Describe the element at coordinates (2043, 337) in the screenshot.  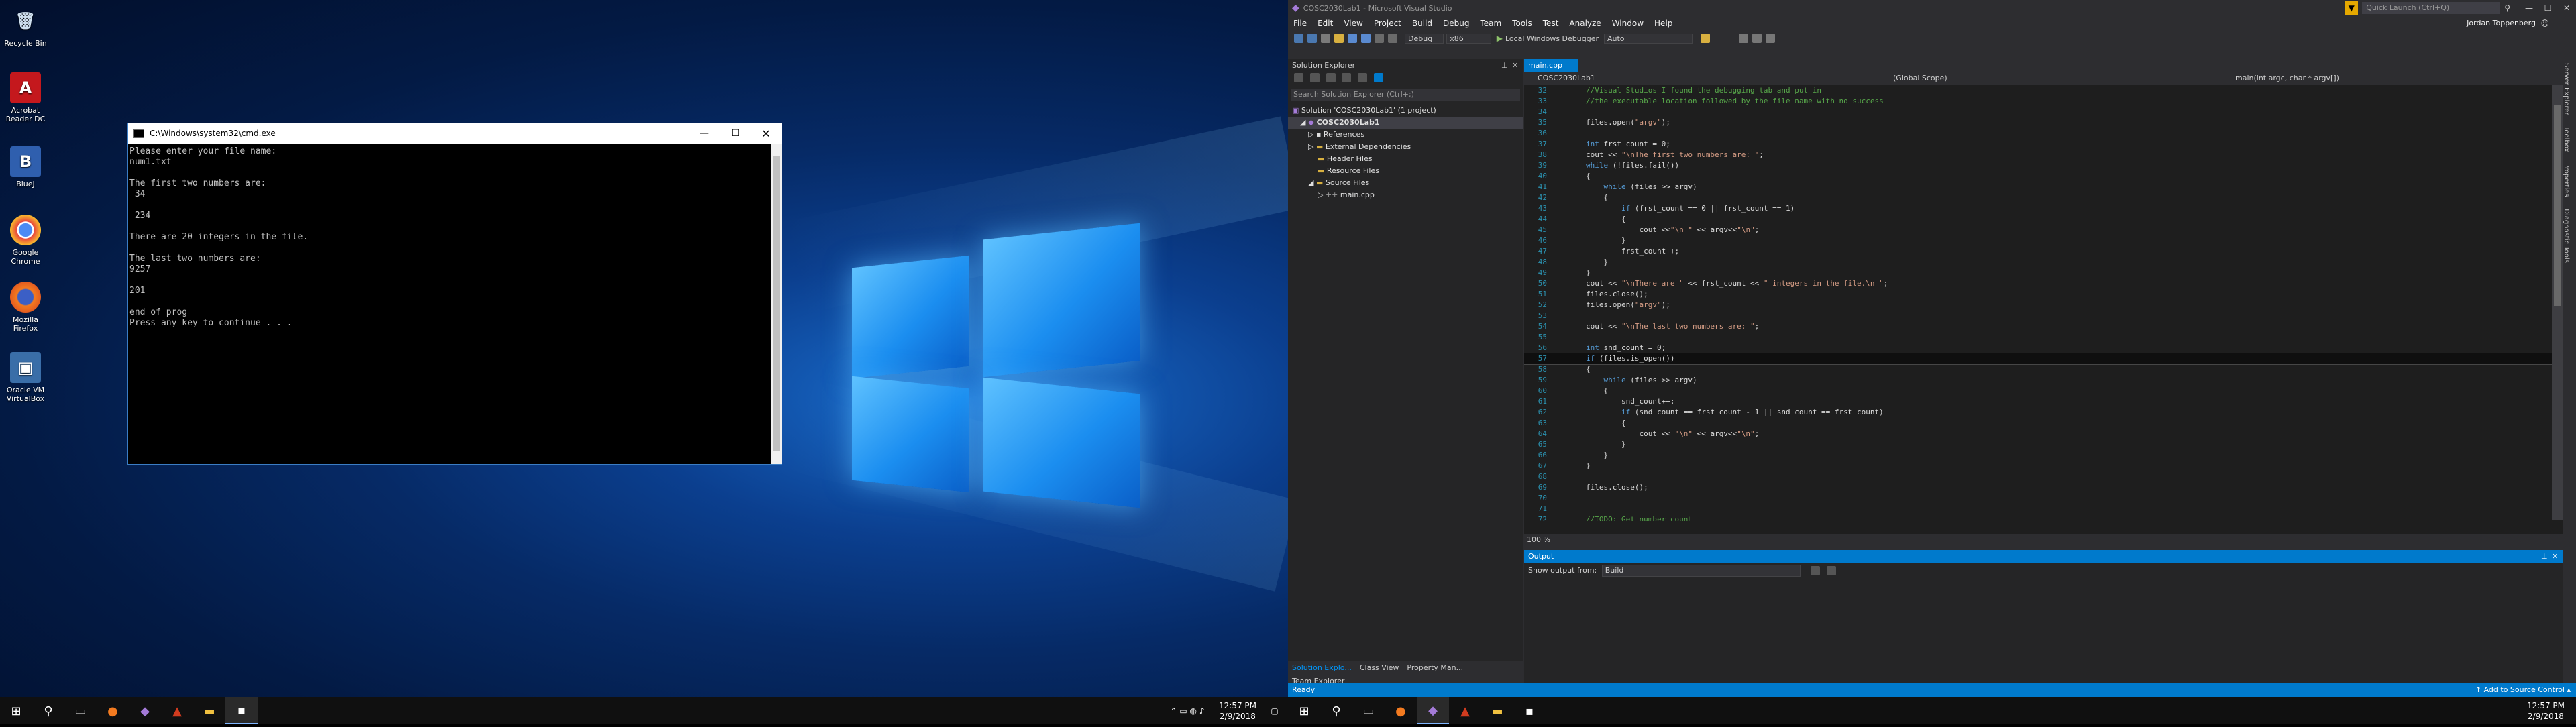
I see `code-line: 55` at that location.